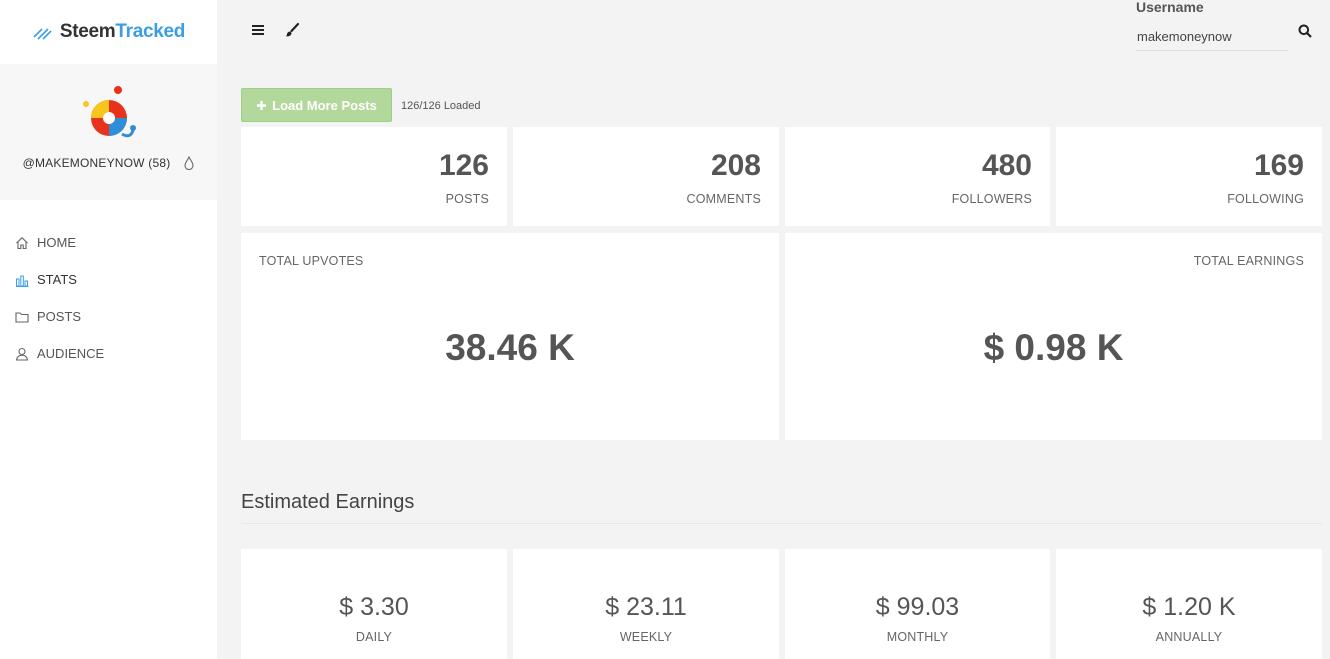  I want to click on stat-value: 169, so click(1278, 165).